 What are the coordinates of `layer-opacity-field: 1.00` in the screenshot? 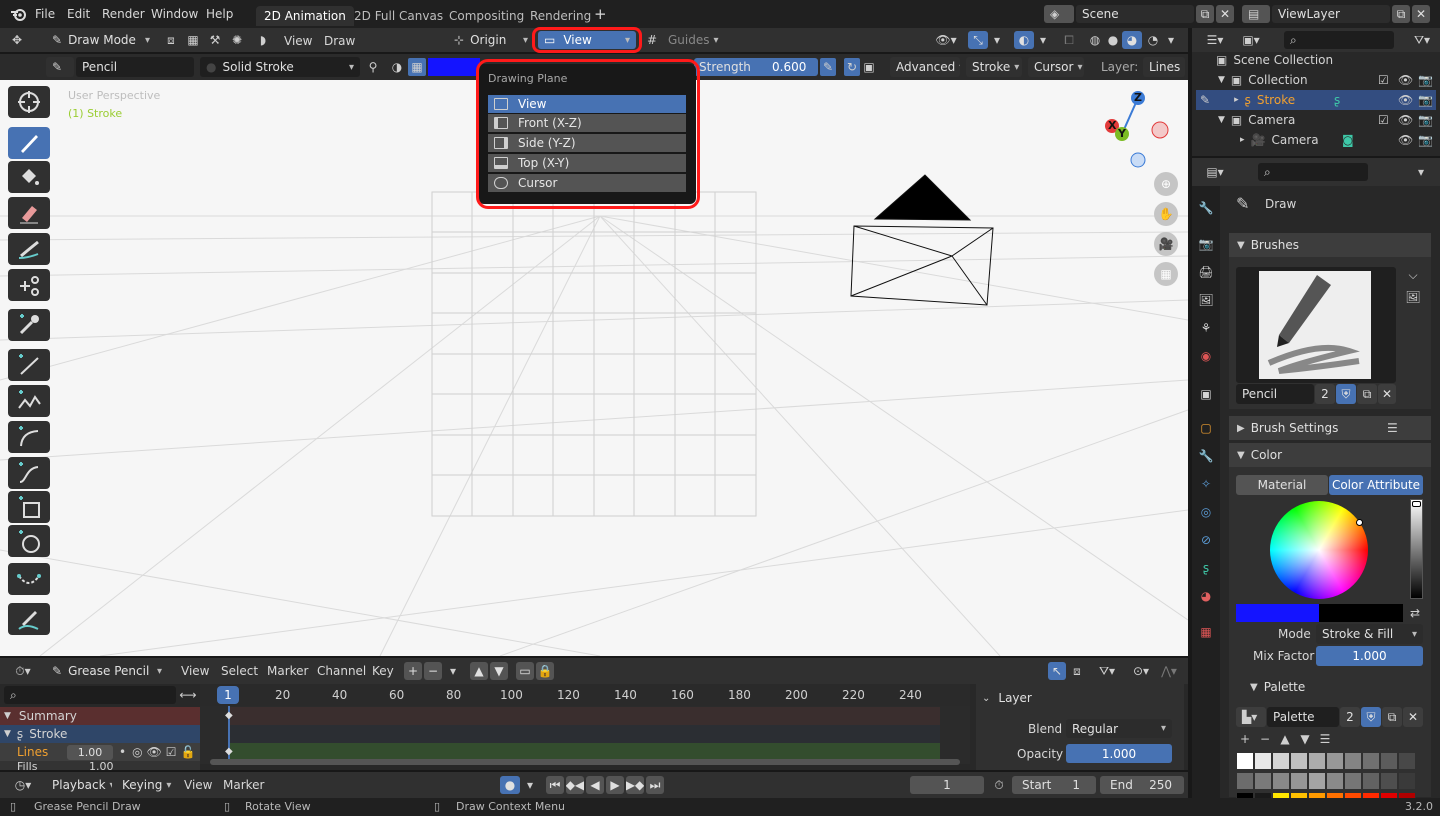 It's located at (90, 752).